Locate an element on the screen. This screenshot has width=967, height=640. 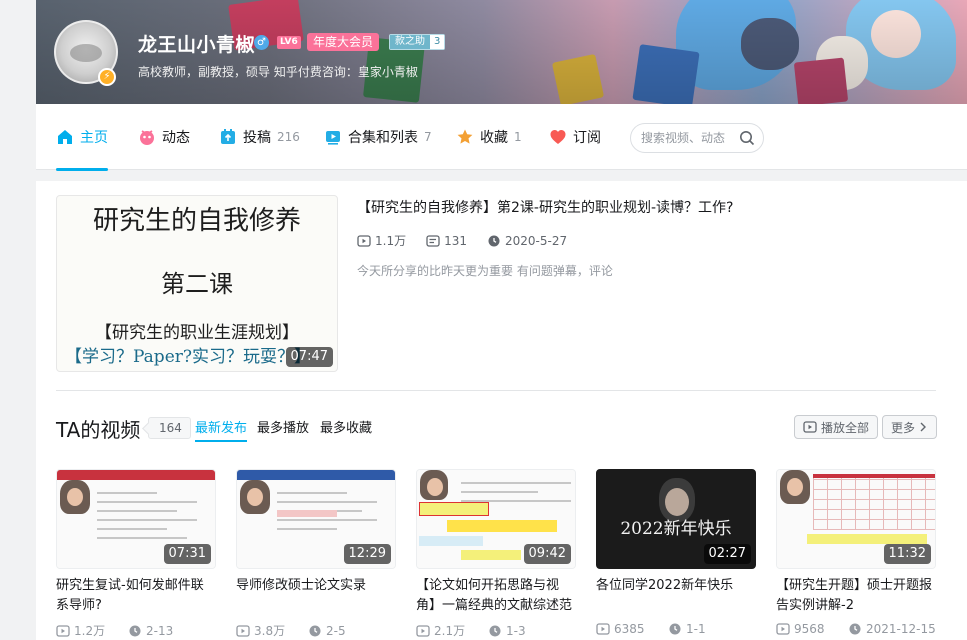
heart-icon is located at coordinates (558, 137).